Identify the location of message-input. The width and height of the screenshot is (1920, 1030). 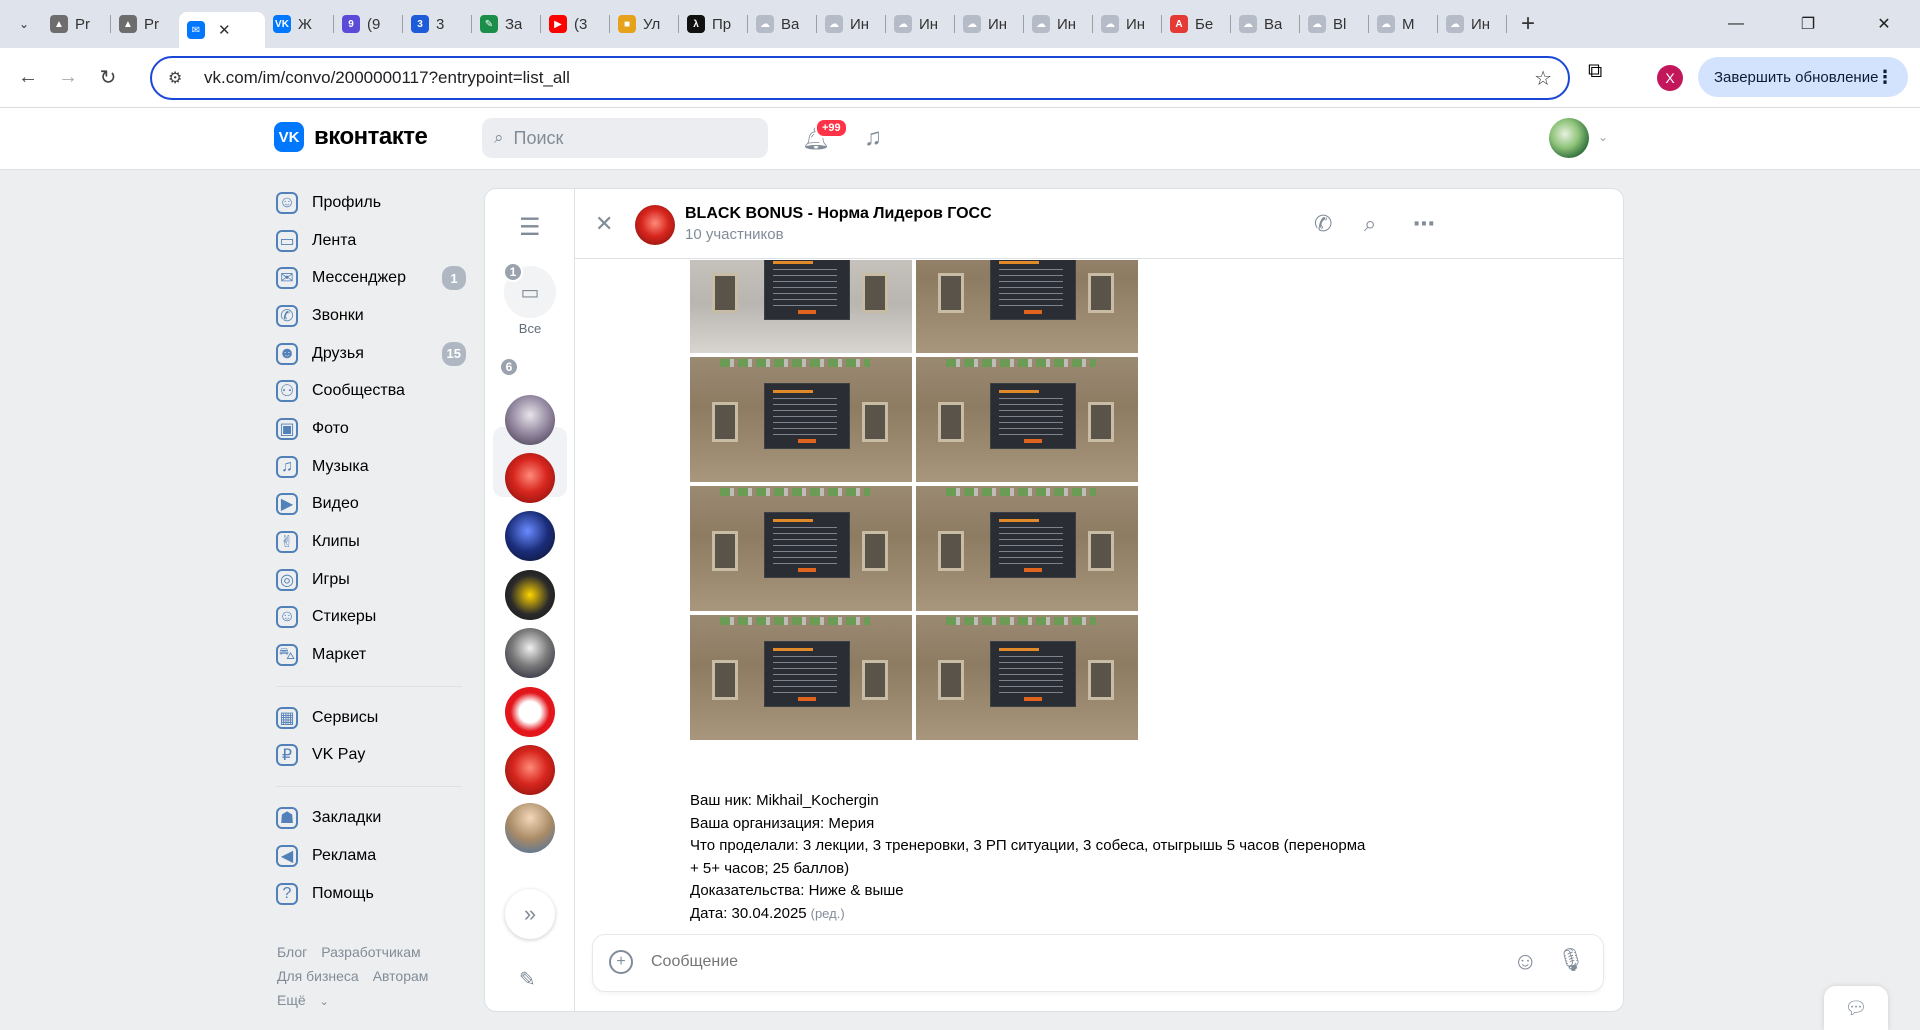
(1051, 962).